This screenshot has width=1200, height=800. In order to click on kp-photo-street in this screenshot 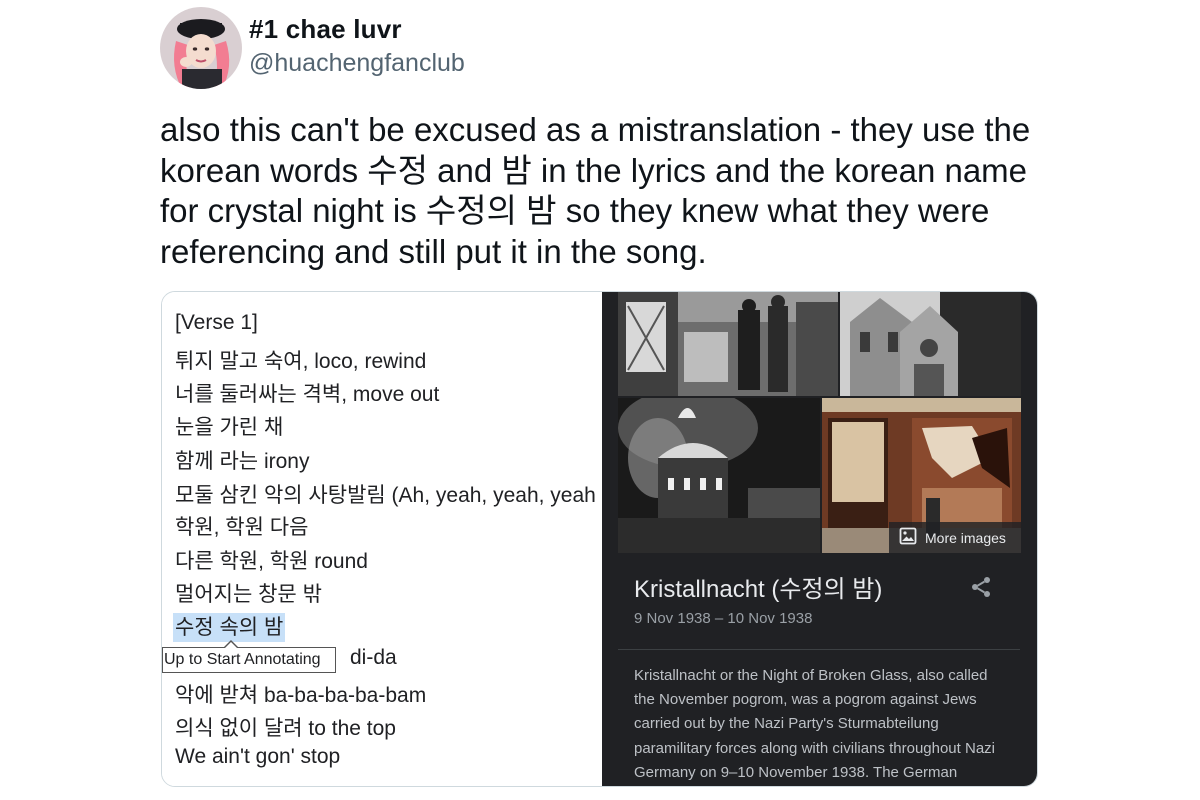, I will do `click(728, 344)`.